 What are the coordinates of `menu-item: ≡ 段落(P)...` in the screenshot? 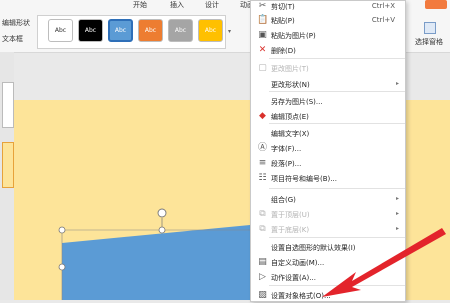 It's located at (328, 163).